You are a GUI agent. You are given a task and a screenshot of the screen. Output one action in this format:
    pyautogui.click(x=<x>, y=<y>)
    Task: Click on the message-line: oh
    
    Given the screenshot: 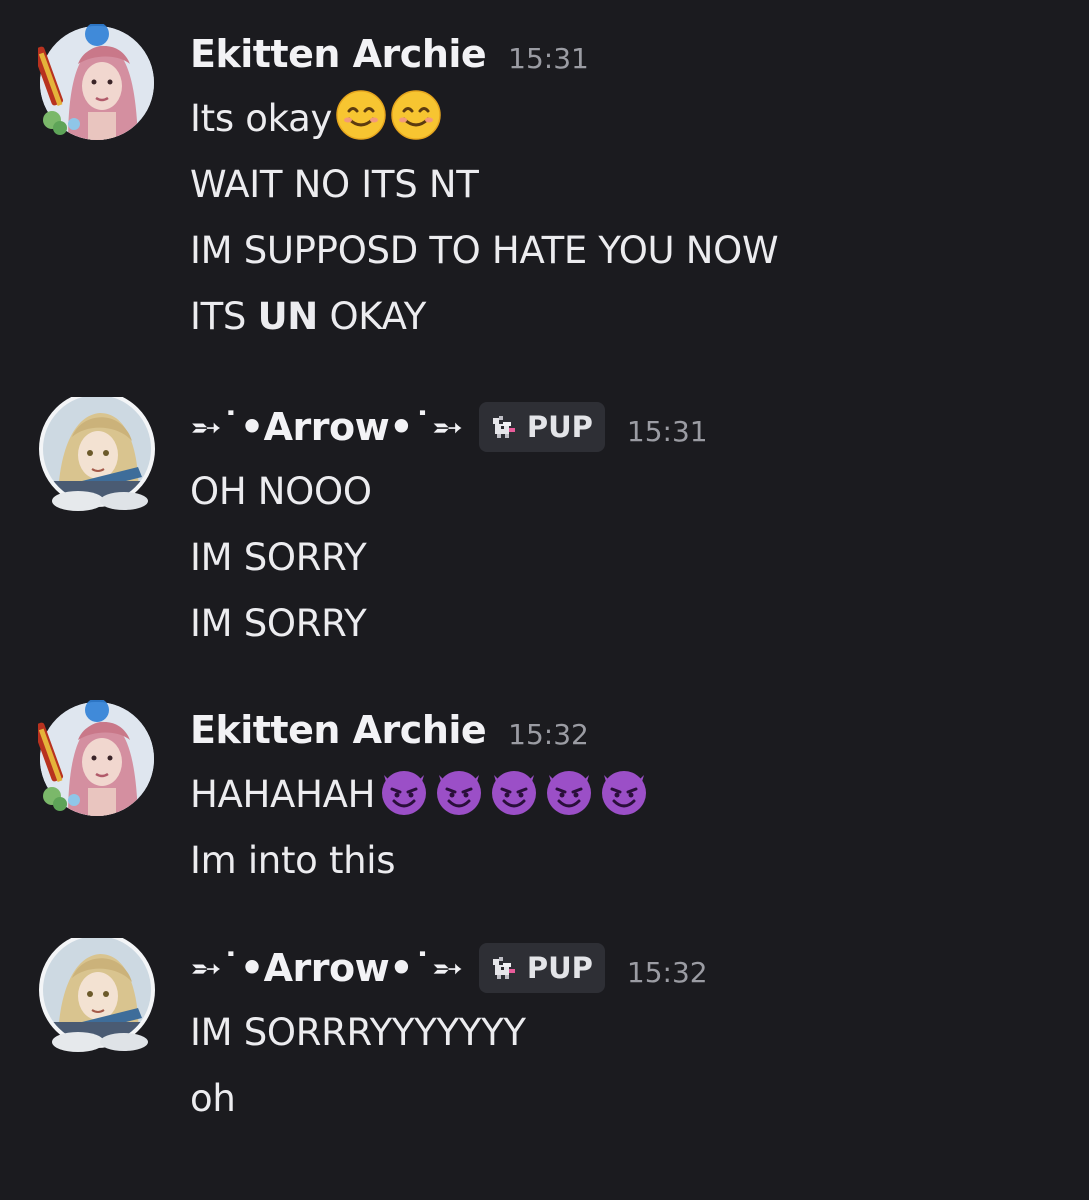 What is the action you would take?
    pyautogui.click(x=213, y=1098)
    